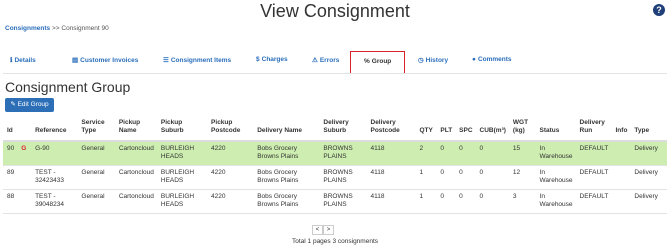 This screenshot has height=252, width=670. I want to click on tab-label: Charges, so click(274, 59).